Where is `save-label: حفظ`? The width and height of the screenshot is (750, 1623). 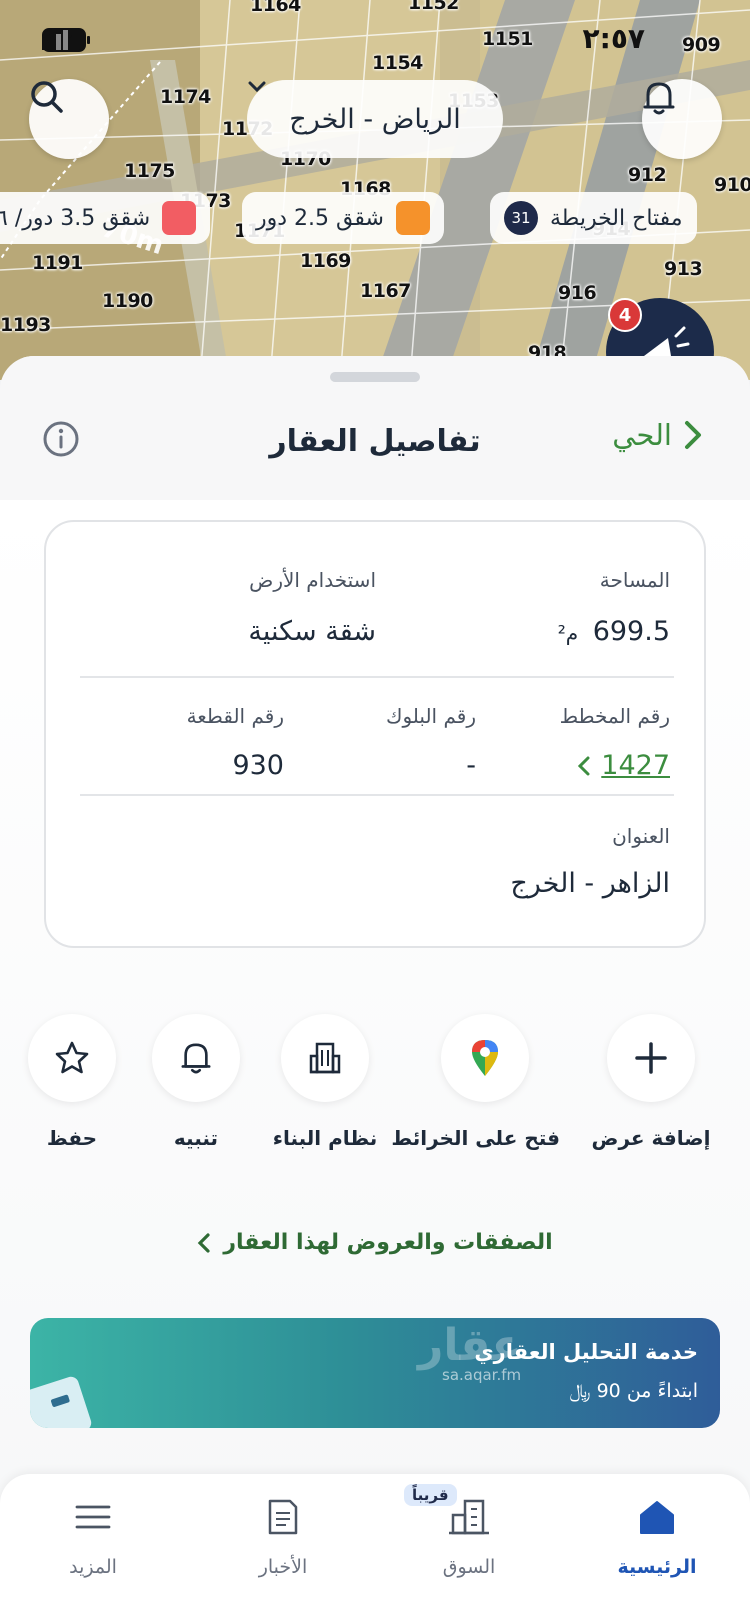
save-label: حفظ is located at coordinates (72, 1138).